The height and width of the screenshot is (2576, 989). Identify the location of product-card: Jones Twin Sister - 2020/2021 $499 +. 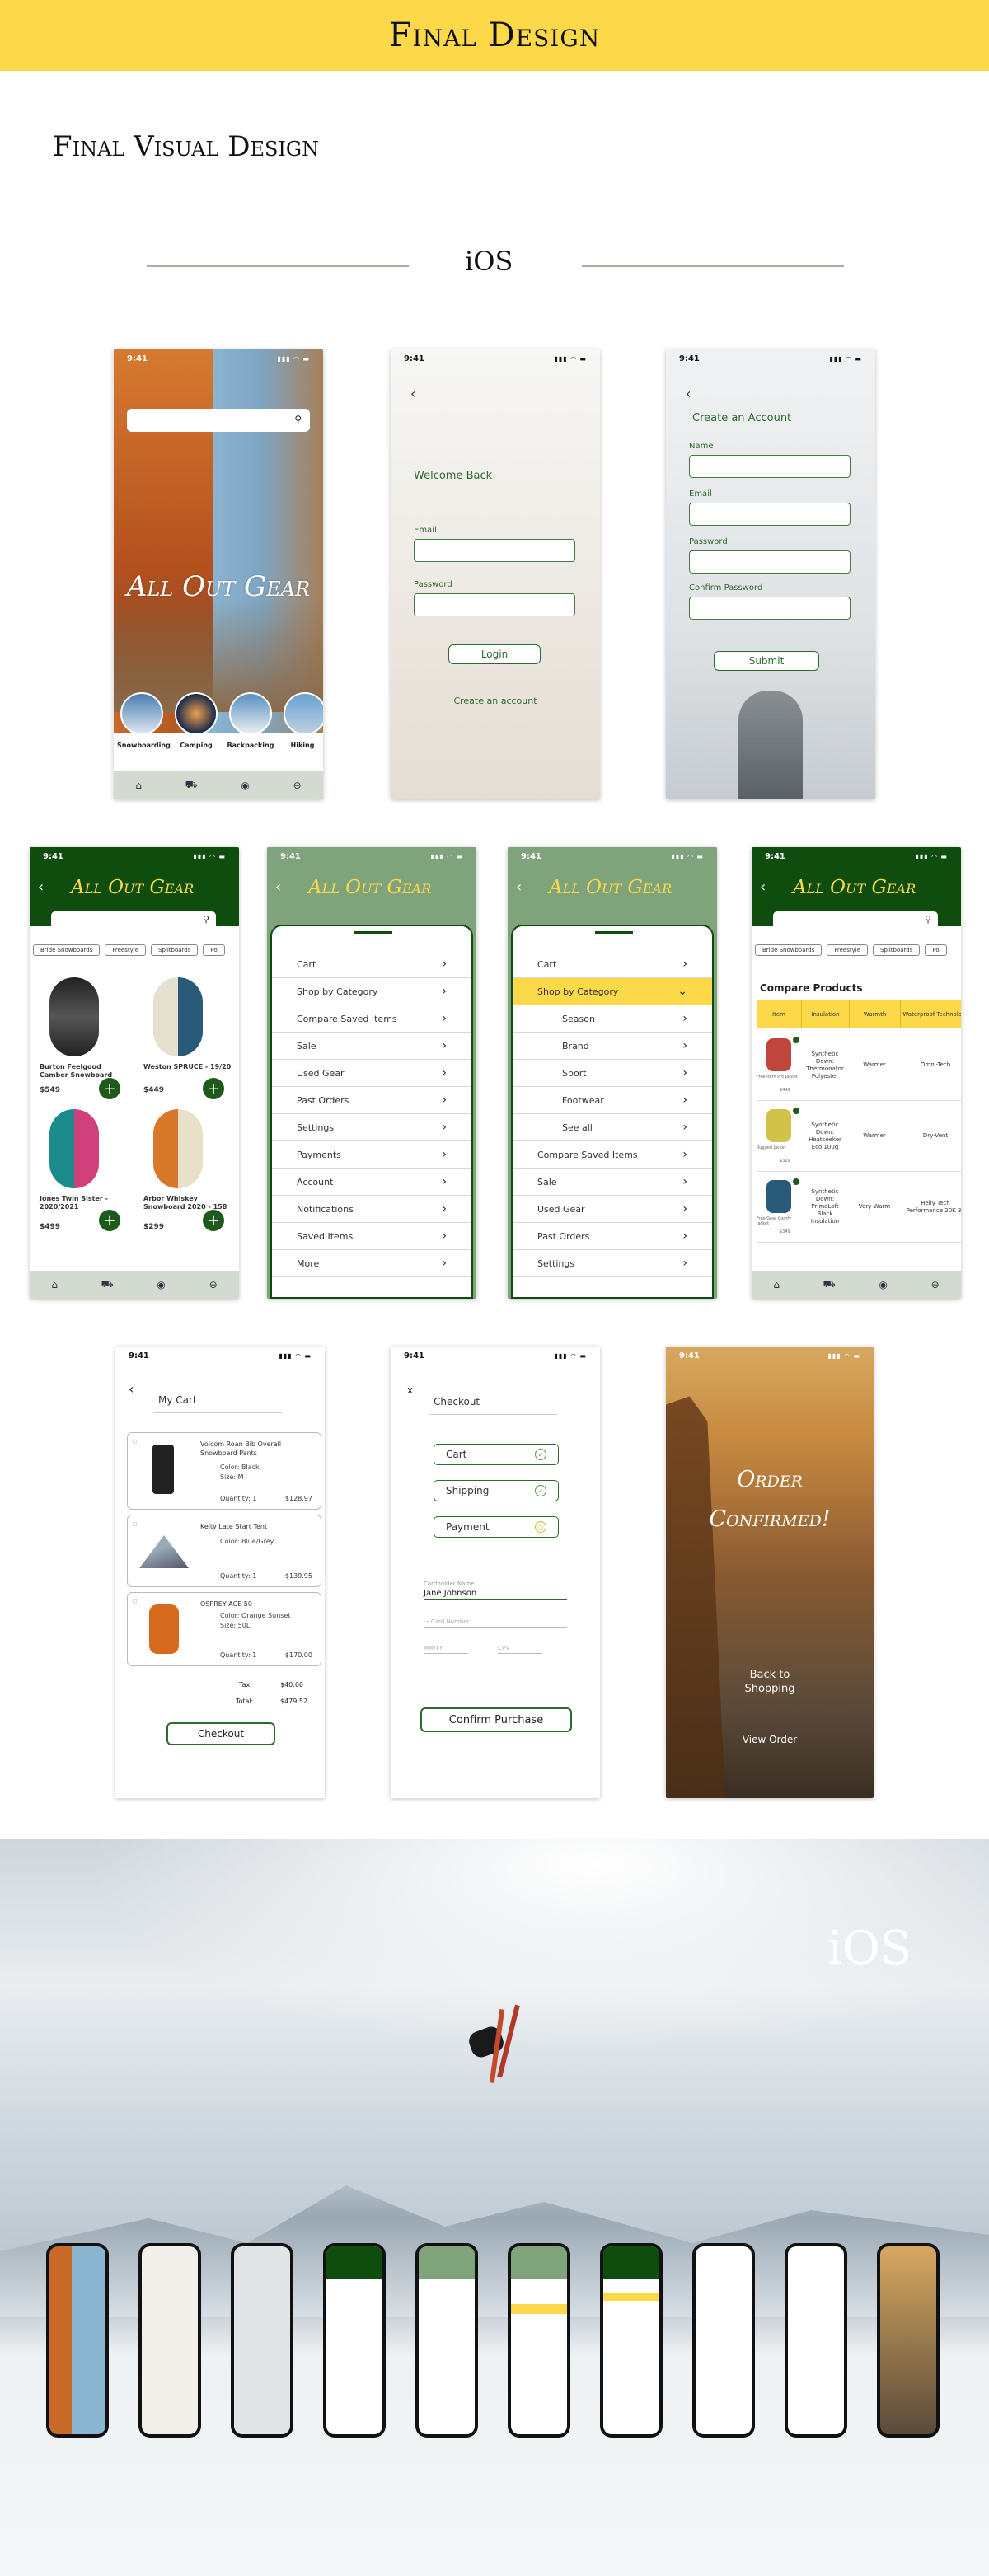
(75, 1175).